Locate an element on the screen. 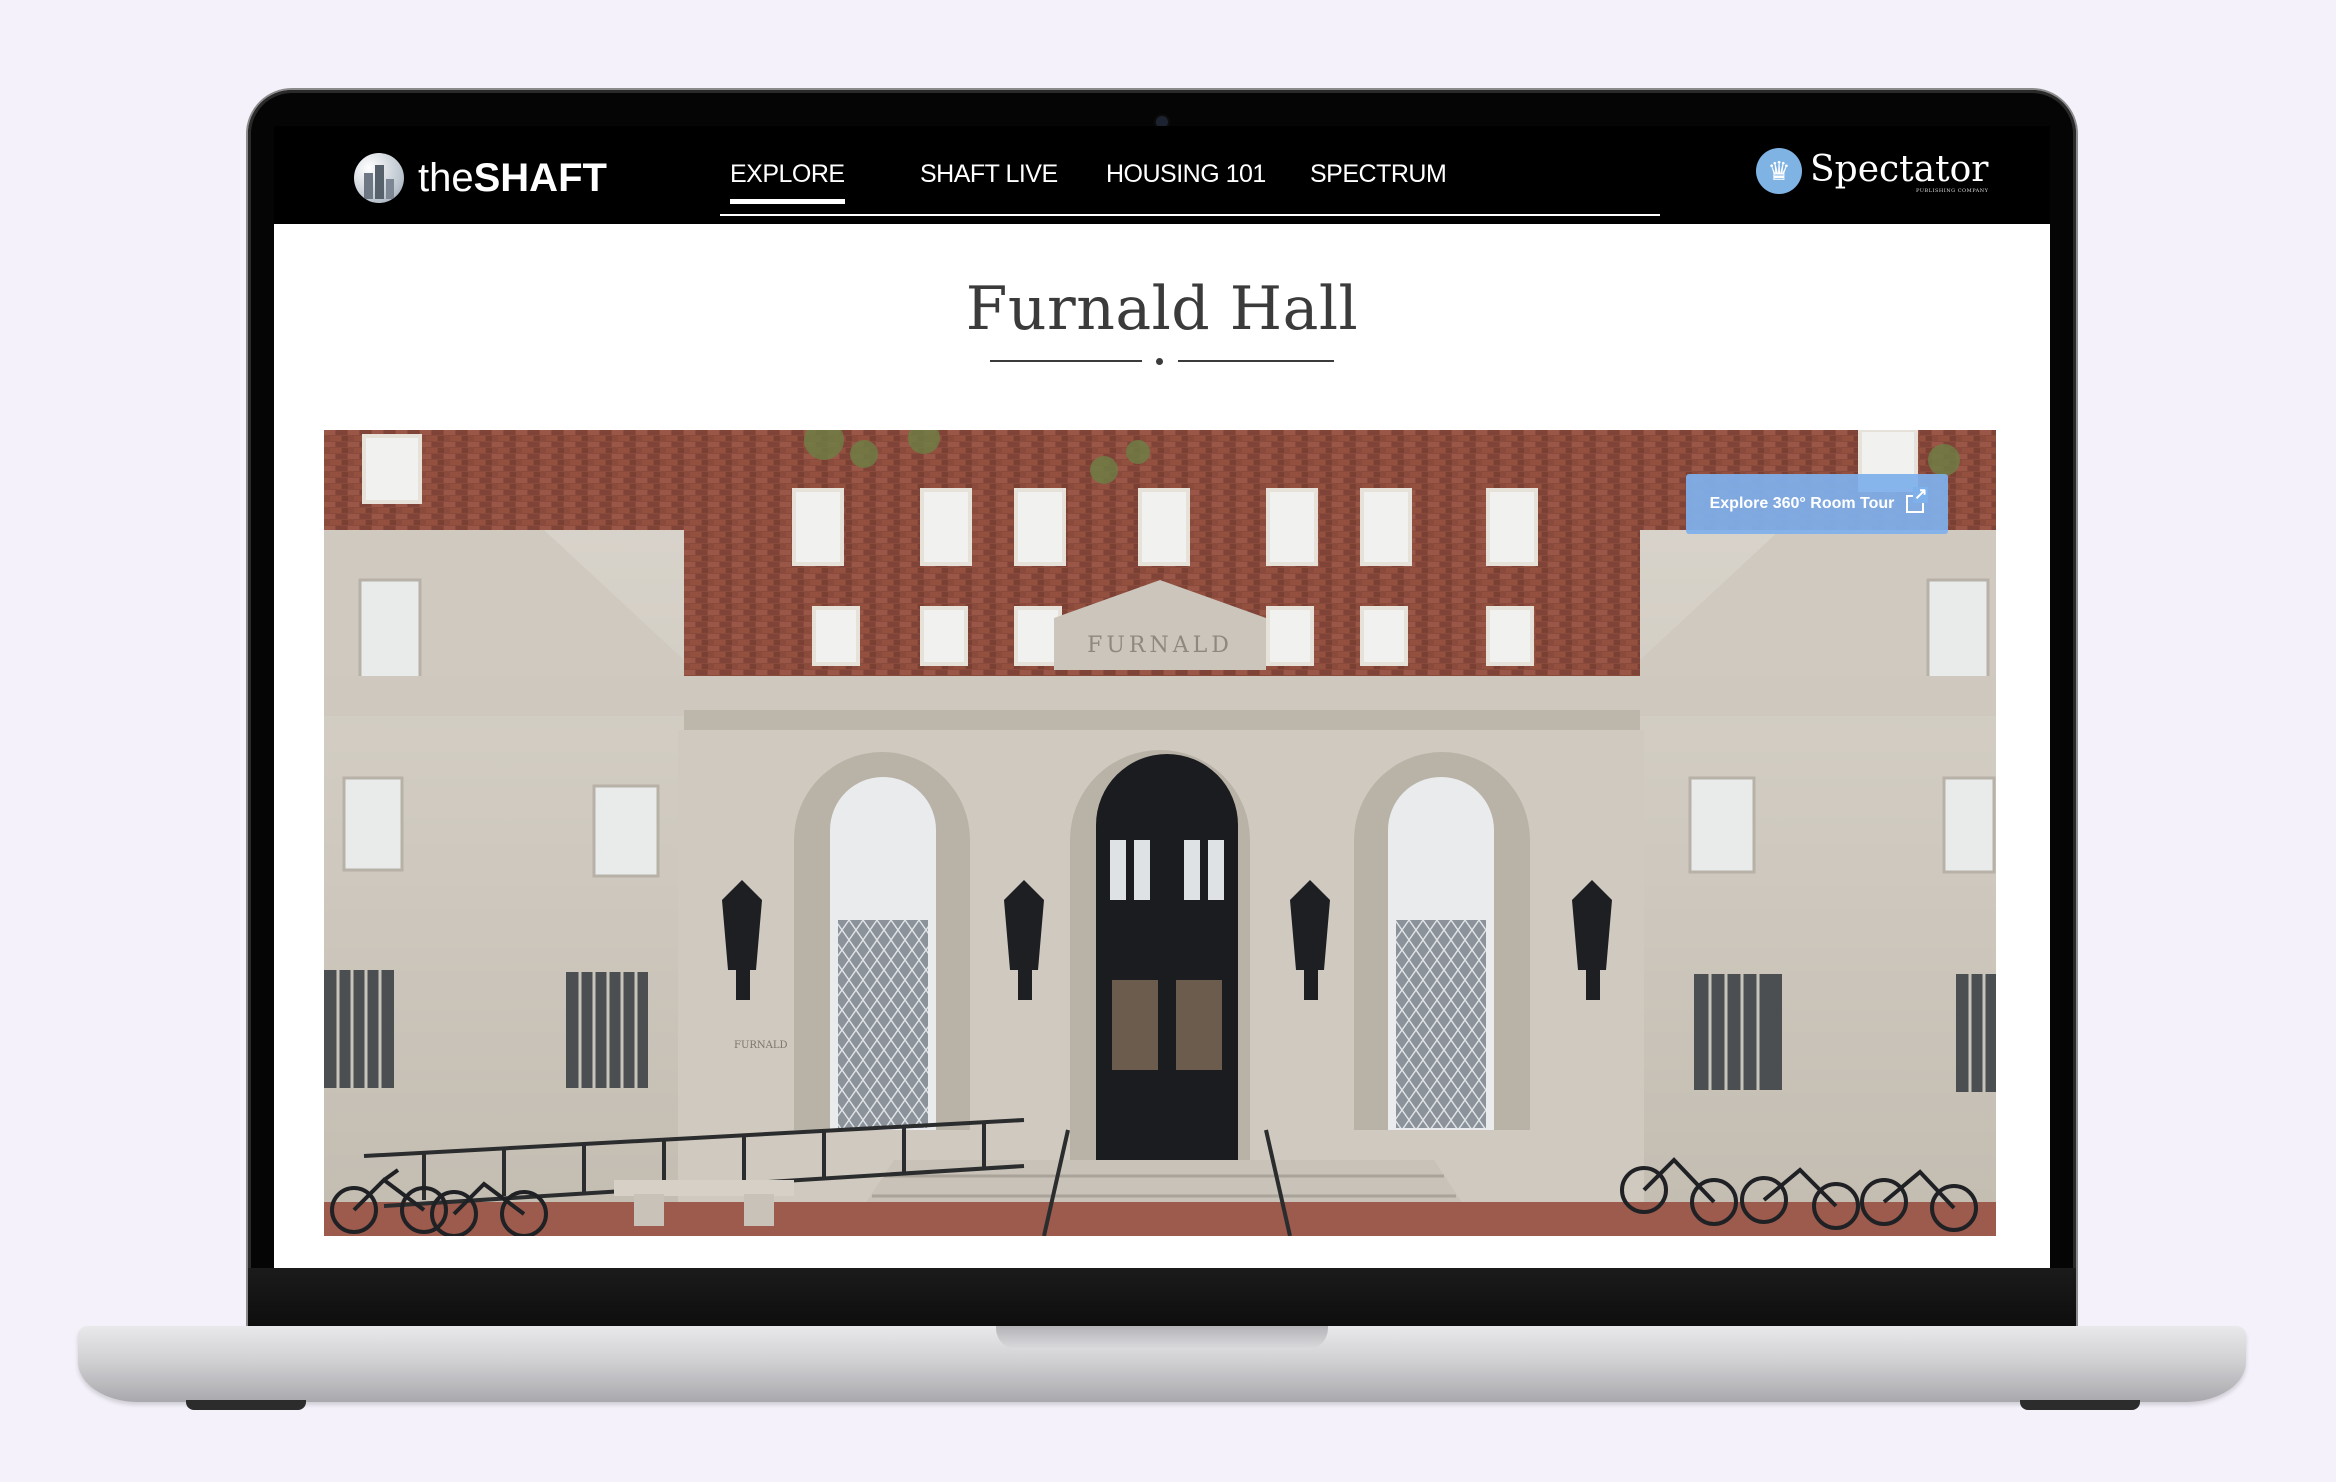 Image resolution: width=2336 pixels, height=1482 pixels. room-tour-button: Explore 360° Room Tour is located at coordinates (1817, 504).